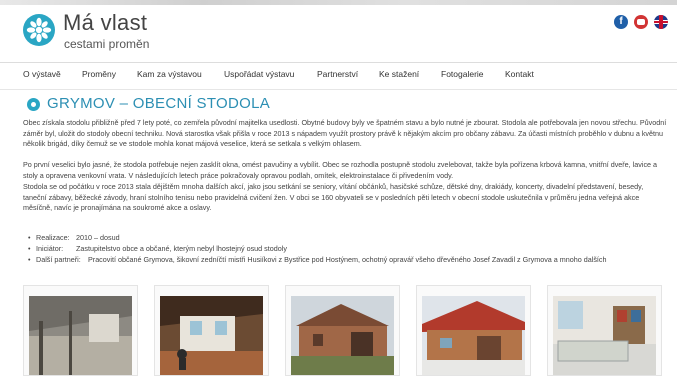 The height and width of the screenshot is (376, 677). What do you see at coordinates (42, 74) in the screenshot?
I see `nav-item-o-vystave: O výstavě` at bounding box center [42, 74].